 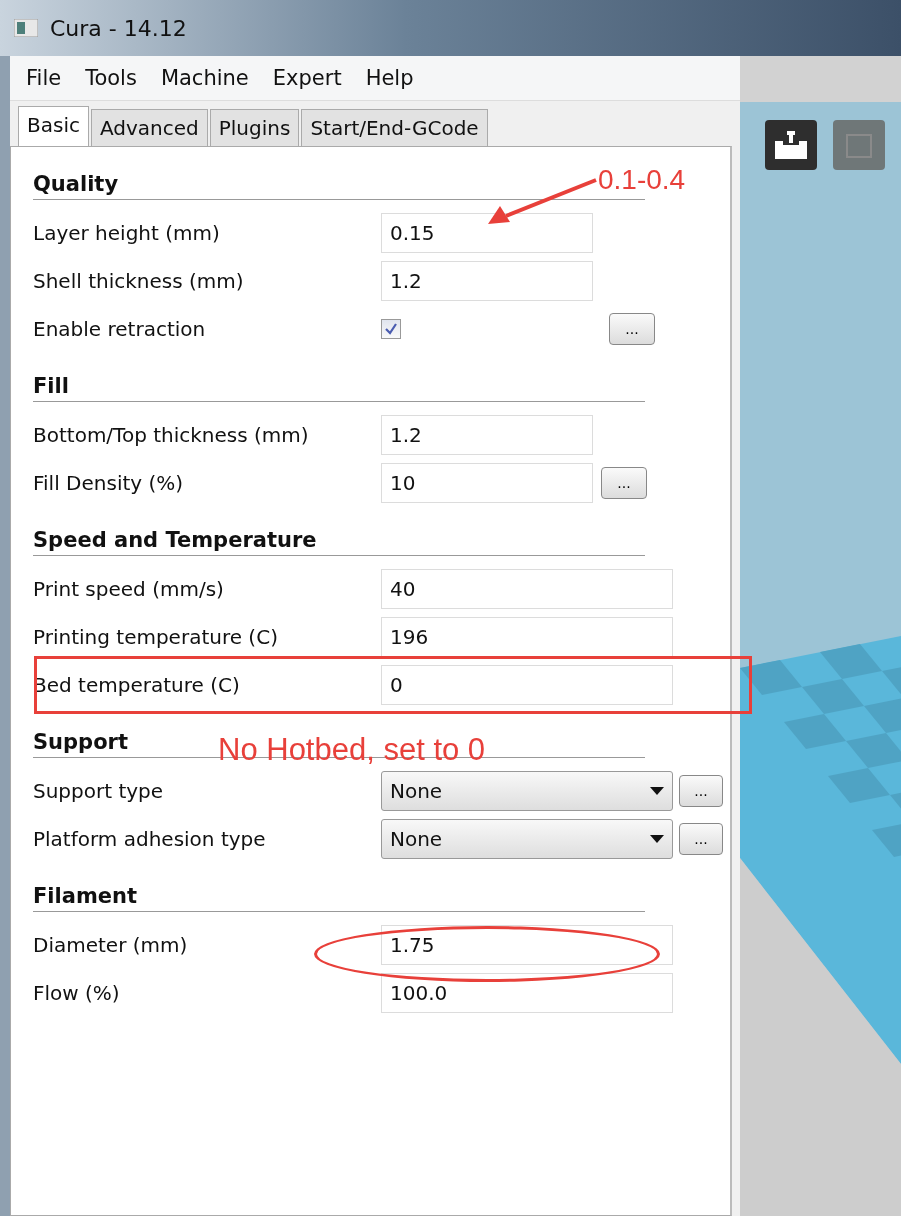 What do you see at coordinates (527, 945) in the screenshot?
I see `input-field: 1.75` at bounding box center [527, 945].